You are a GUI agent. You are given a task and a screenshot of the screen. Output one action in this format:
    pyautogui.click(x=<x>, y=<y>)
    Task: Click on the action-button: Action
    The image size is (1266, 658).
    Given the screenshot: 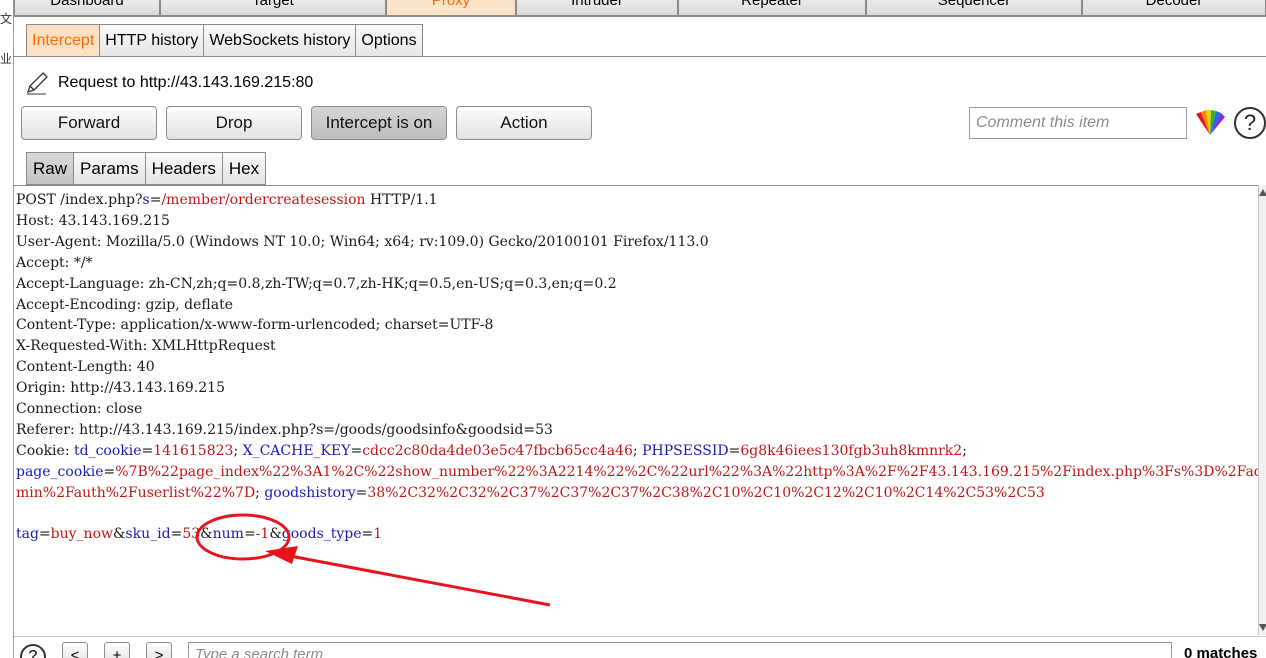 What is the action you would take?
    pyautogui.click(x=524, y=123)
    